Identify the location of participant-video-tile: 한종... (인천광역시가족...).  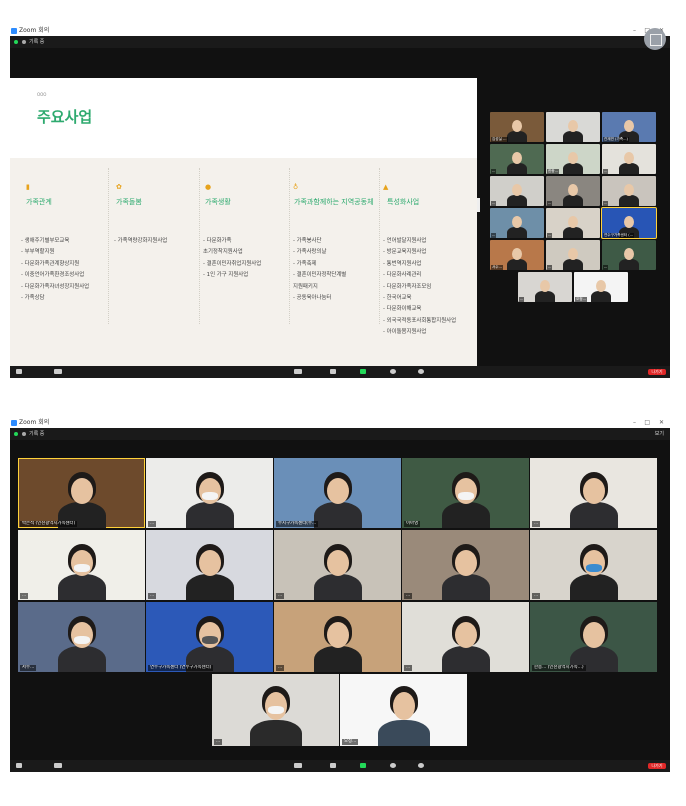
(593, 637).